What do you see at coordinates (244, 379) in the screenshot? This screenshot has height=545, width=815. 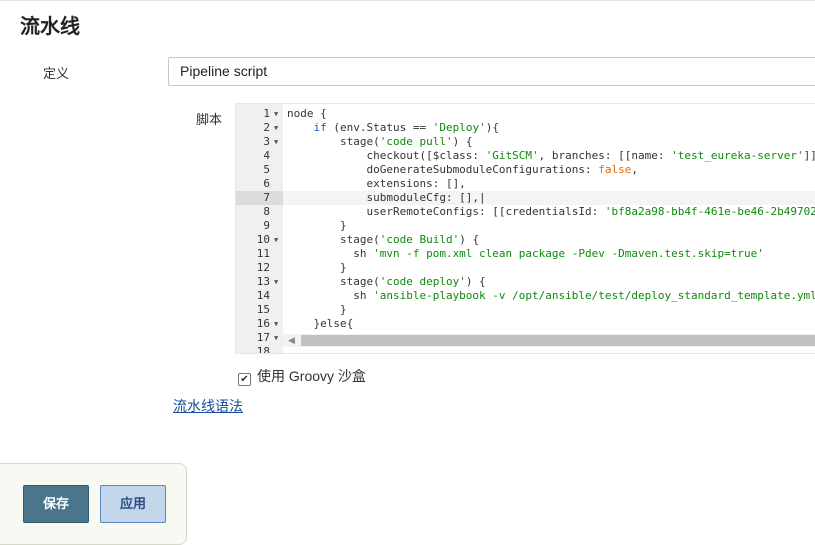 I see `groovy-sandbox-checkbox: ✔` at bounding box center [244, 379].